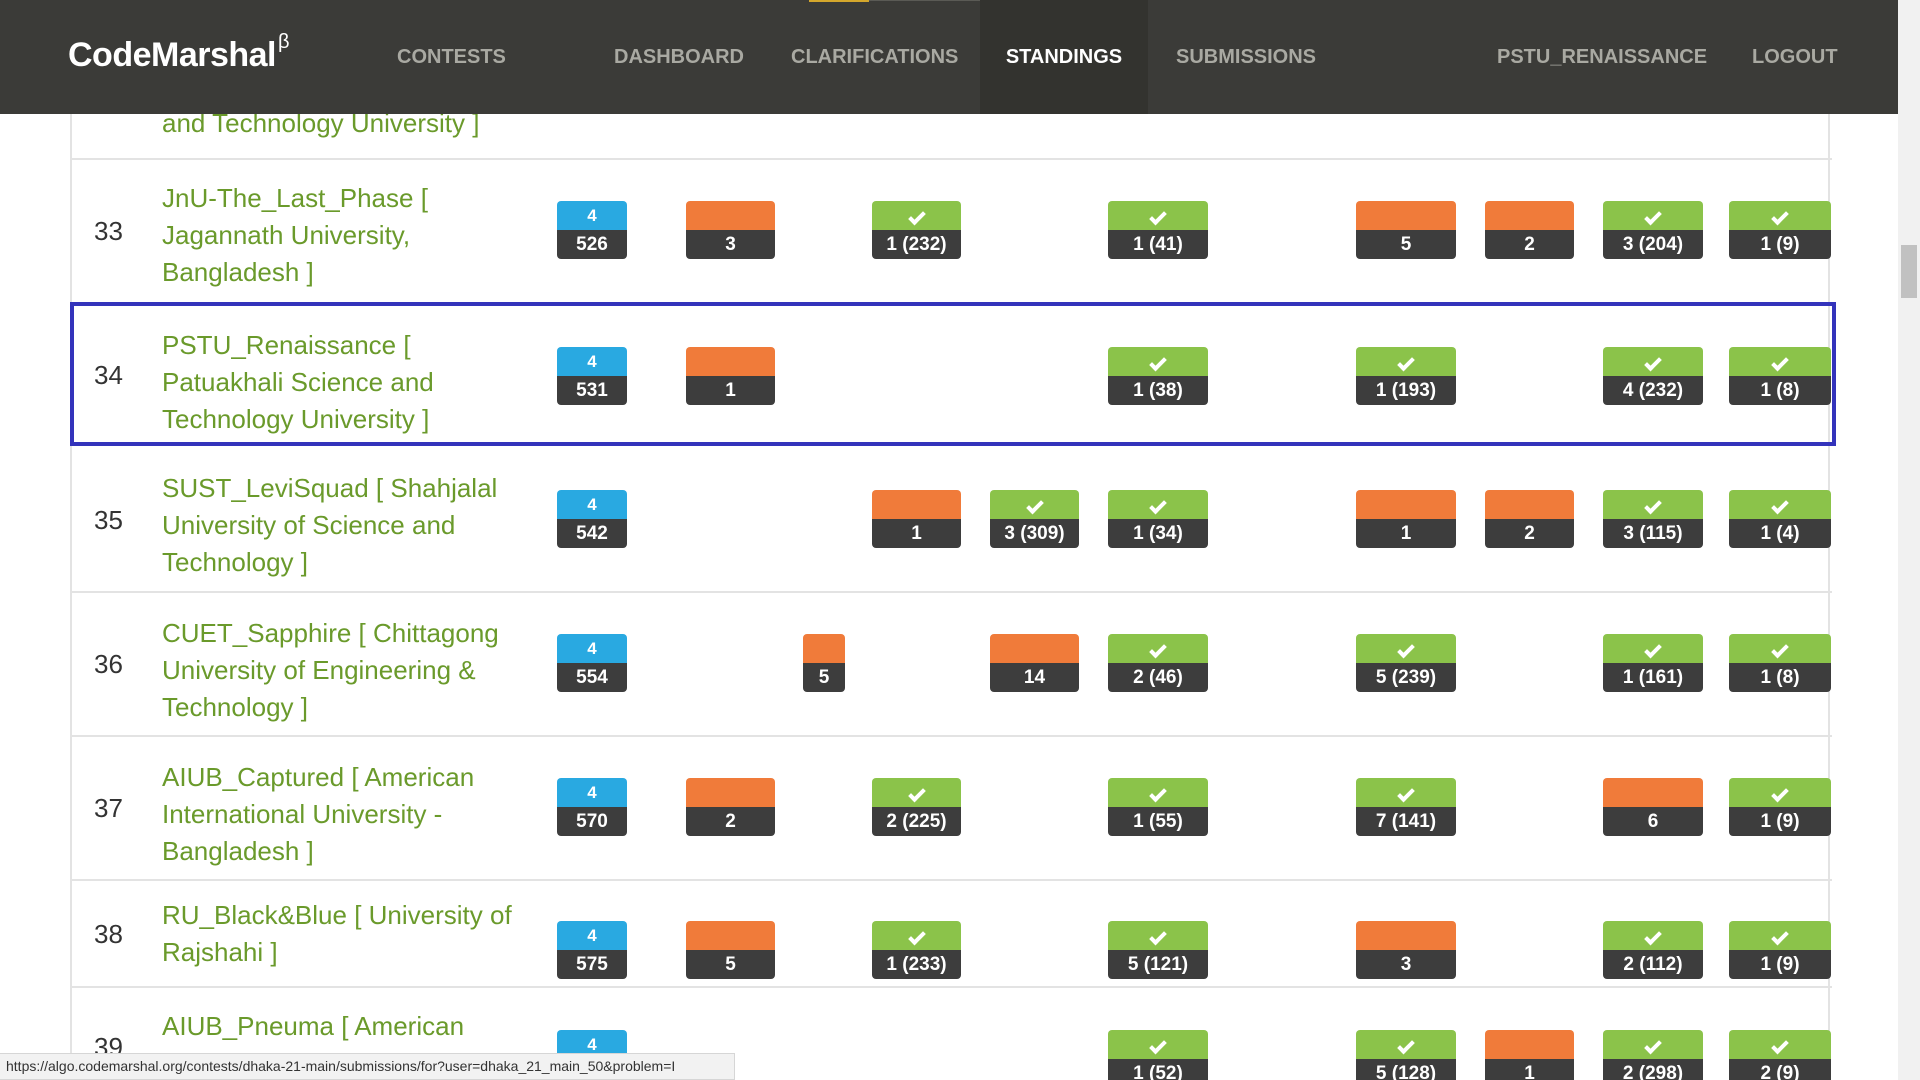 The image size is (1920, 1080). I want to click on problem-cell-d: 2 (225), so click(916, 807).